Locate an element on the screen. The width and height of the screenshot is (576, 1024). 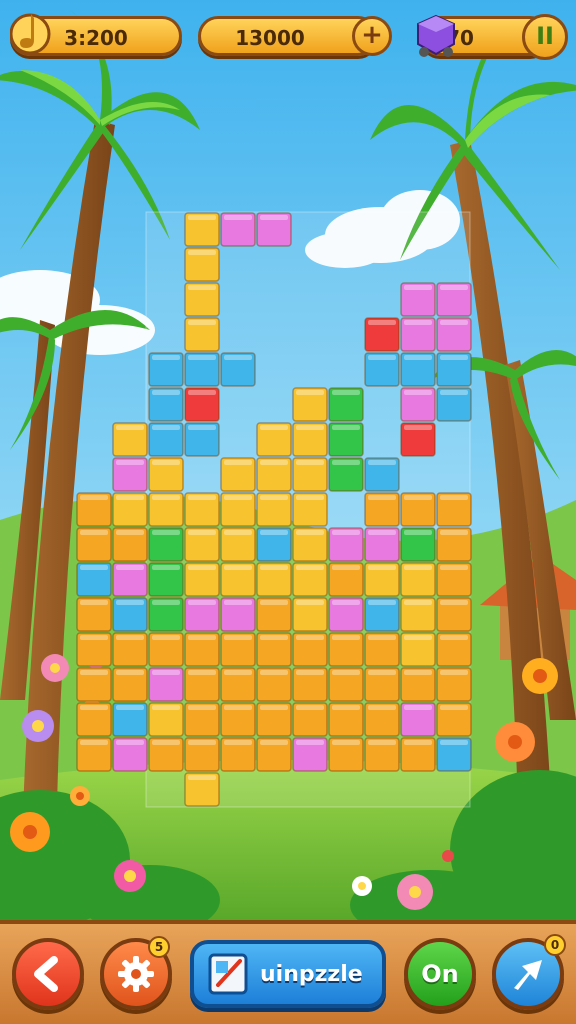
on-button-label: On is located at coordinates (440, 974).